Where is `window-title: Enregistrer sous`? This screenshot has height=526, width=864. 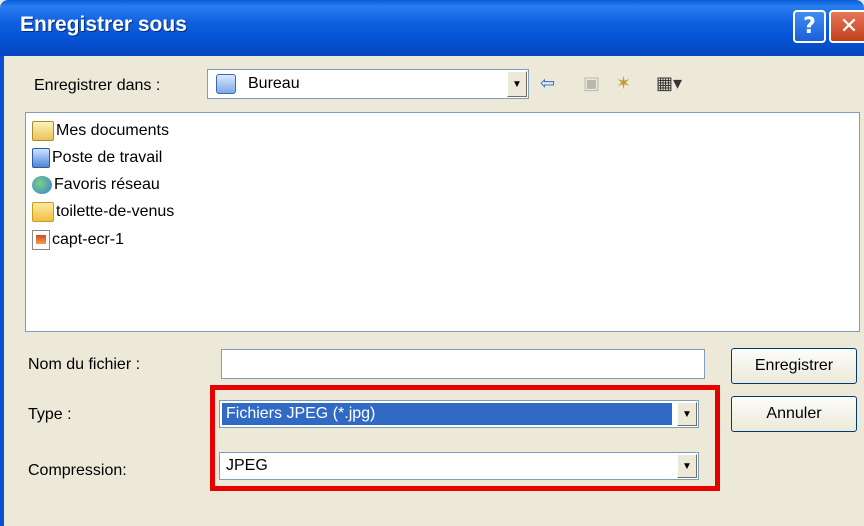 window-title: Enregistrer sous is located at coordinates (103, 24).